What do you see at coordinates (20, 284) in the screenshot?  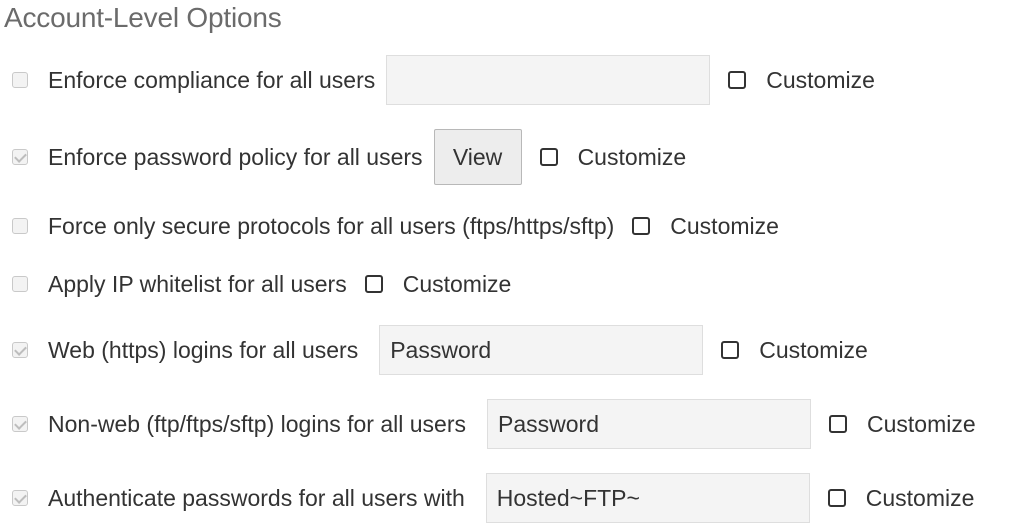 I see `ip-whitelist-checkbox` at bounding box center [20, 284].